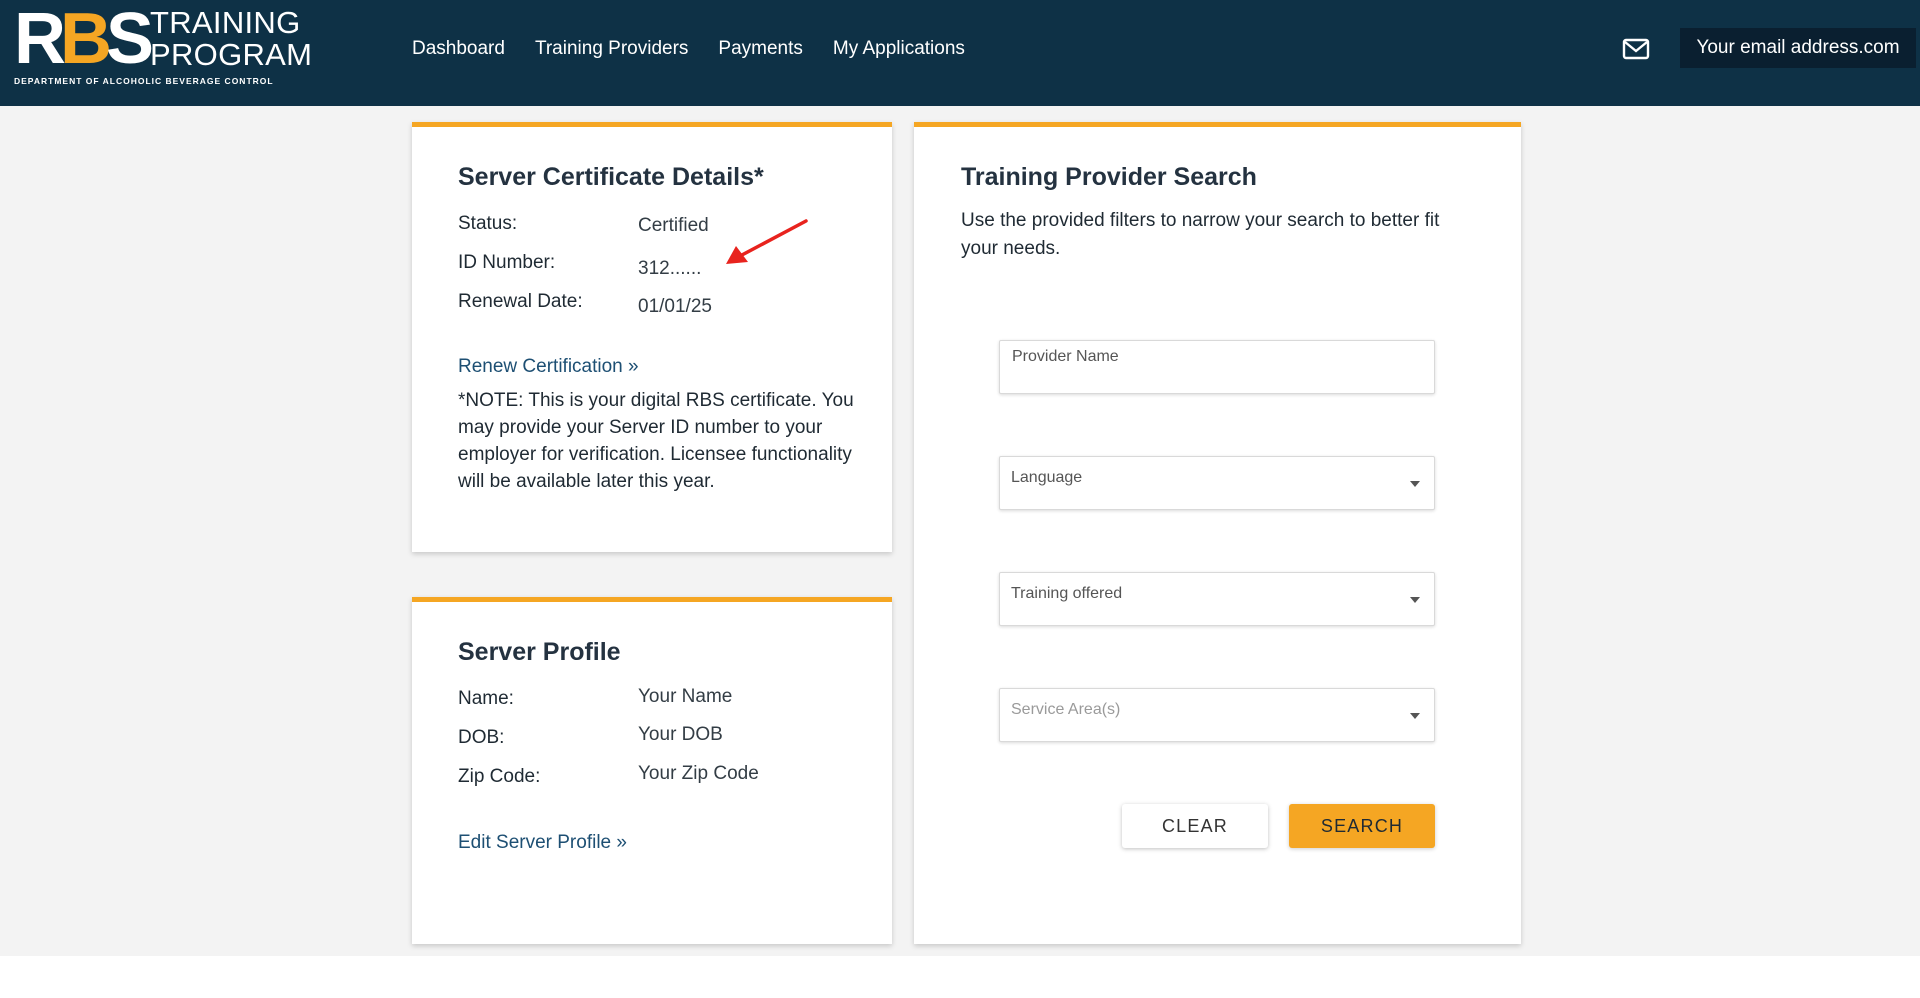 This screenshot has width=1920, height=998. Describe the element at coordinates (675, 306) in the screenshot. I see `renewal-date-value: 01/01/25` at that location.